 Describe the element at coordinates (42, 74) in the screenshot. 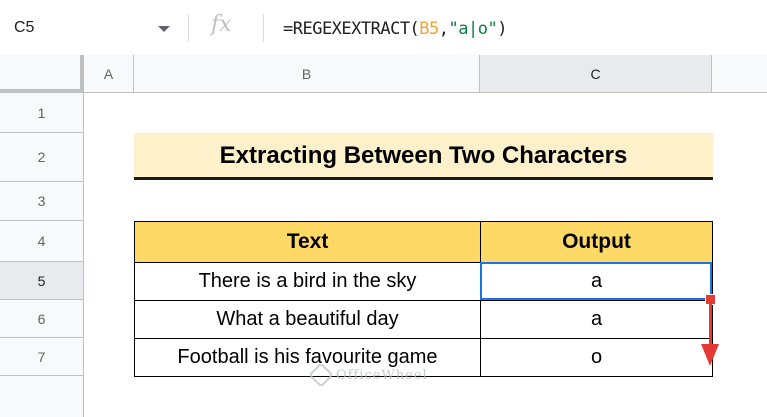

I see `select-all-corner` at that location.